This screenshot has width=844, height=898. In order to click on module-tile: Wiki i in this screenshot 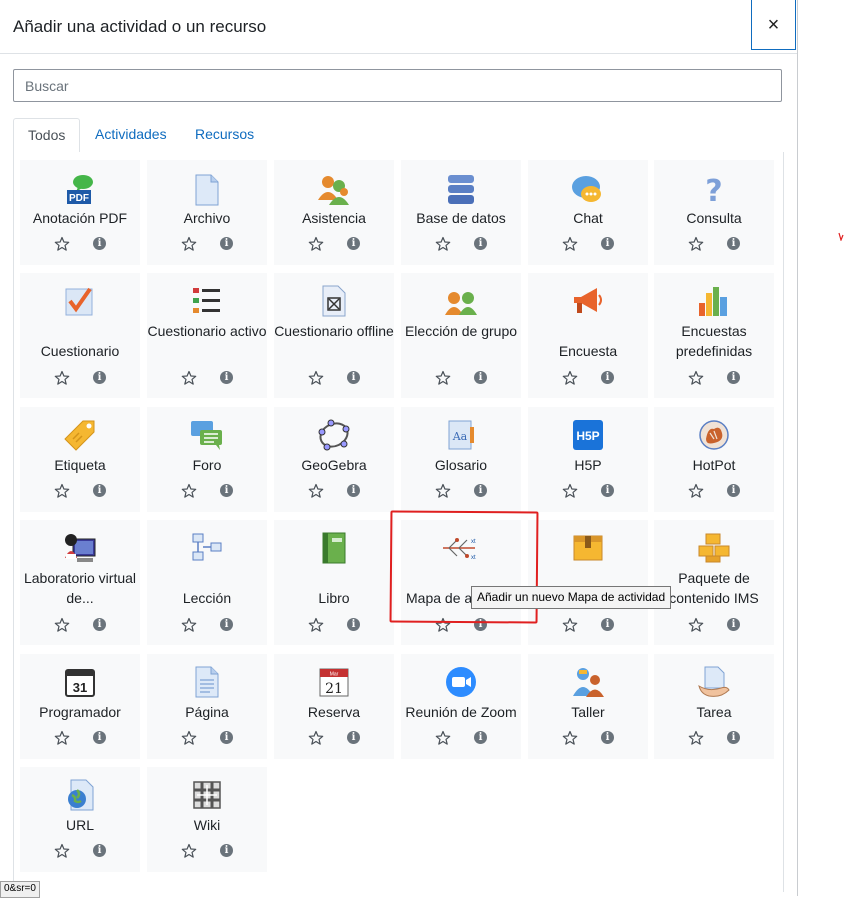, I will do `click(207, 819)`.